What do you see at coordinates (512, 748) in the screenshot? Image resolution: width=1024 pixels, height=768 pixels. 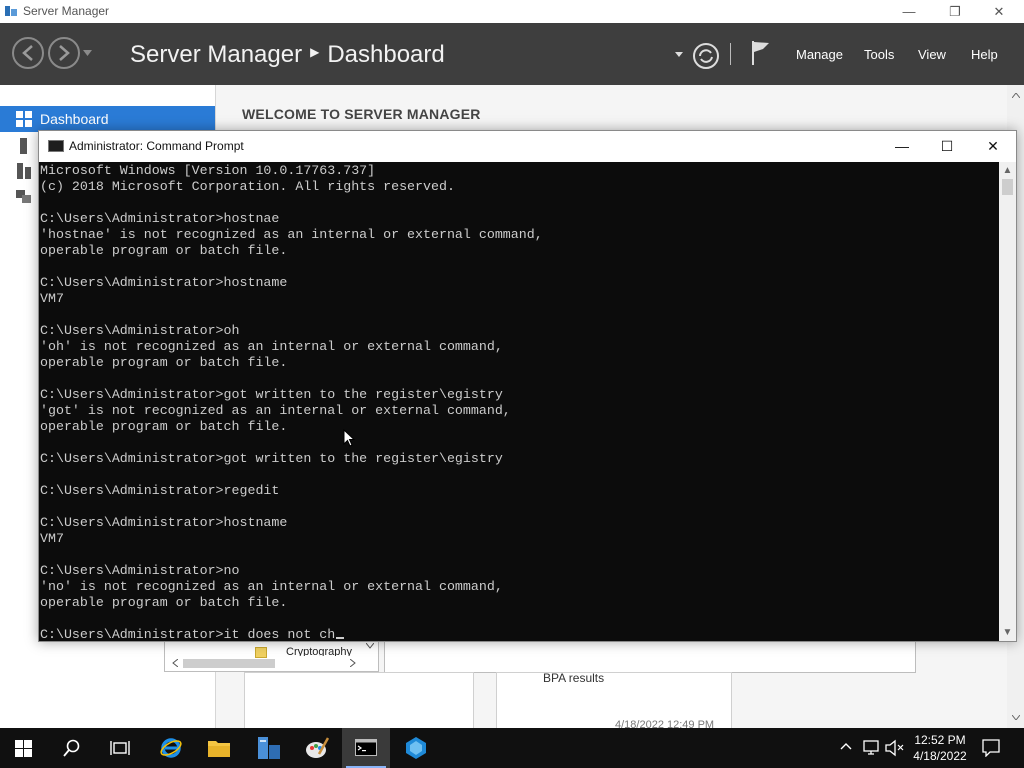 I see `taskbar: 12:52 PM 4/18/2022` at bounding box center [512, 748].